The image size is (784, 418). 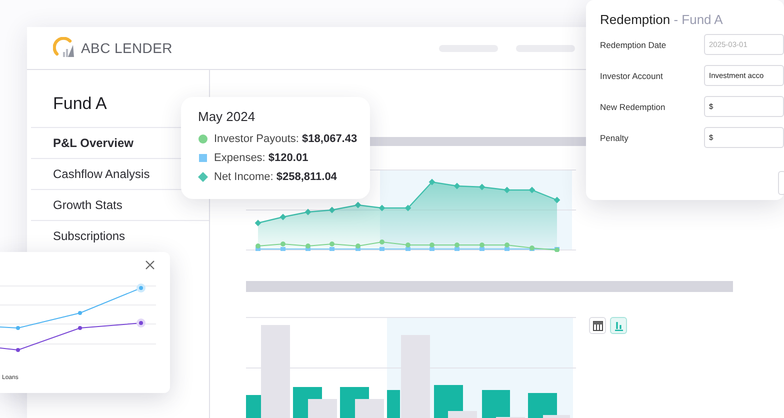 I want to click on logo-text: ABC LENDER, so click(x=126, y=48).